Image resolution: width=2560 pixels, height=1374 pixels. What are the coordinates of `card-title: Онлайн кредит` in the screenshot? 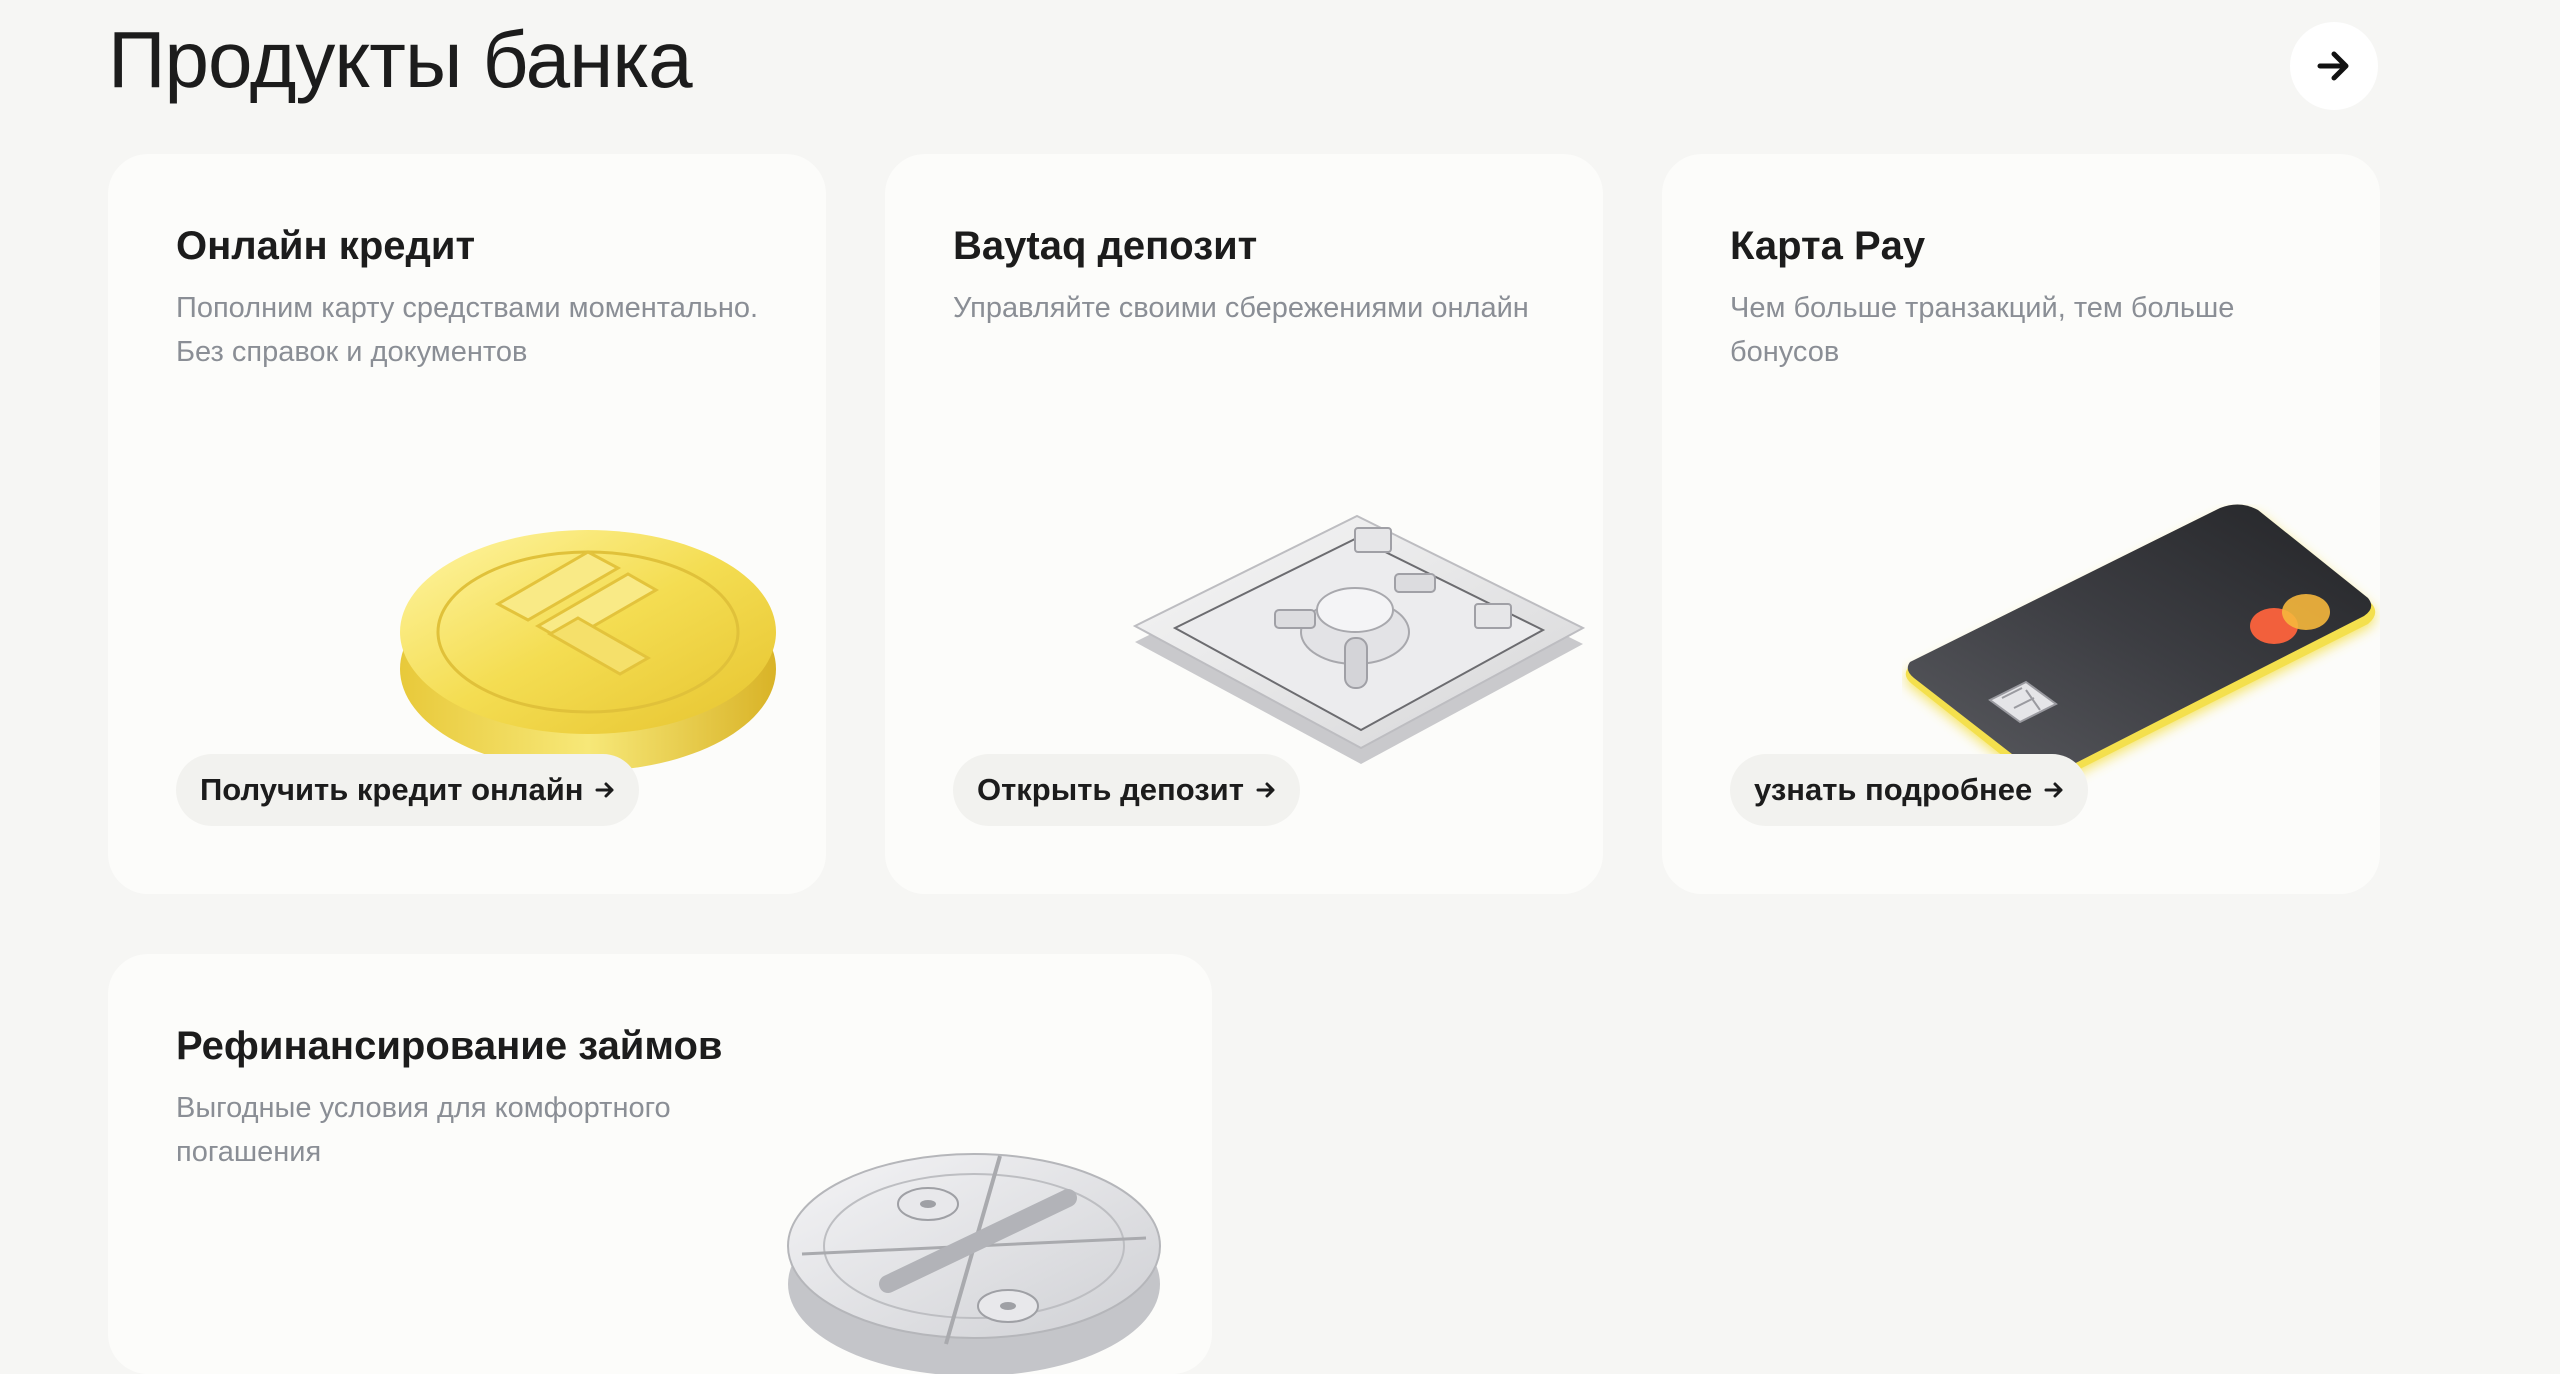 It's located at (326, 246).